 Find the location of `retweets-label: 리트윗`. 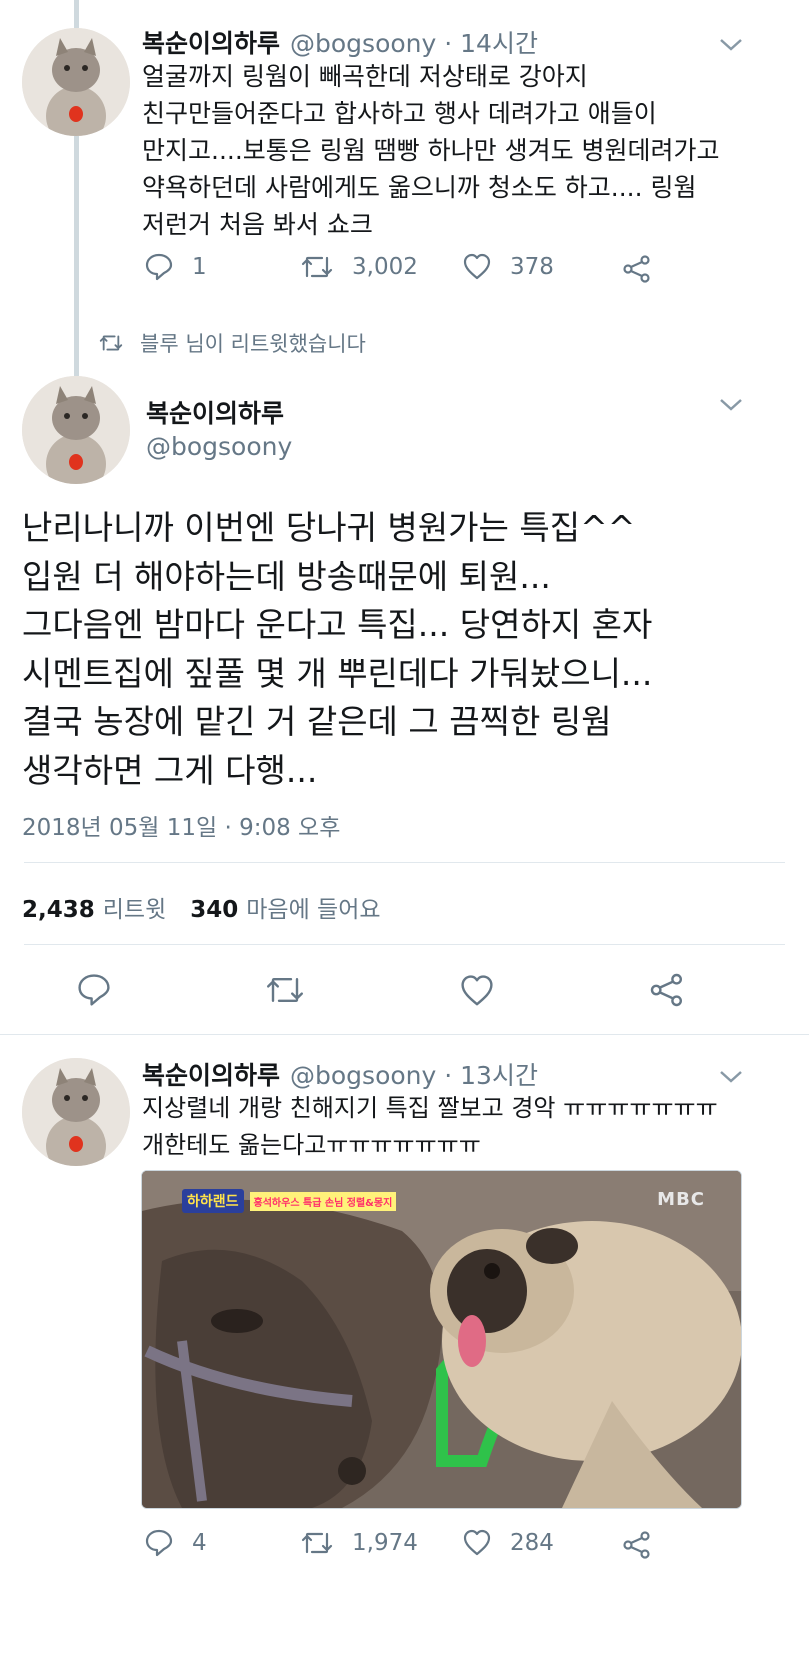

retweets-label: 리트윗 is located at coordinates (134, 910).